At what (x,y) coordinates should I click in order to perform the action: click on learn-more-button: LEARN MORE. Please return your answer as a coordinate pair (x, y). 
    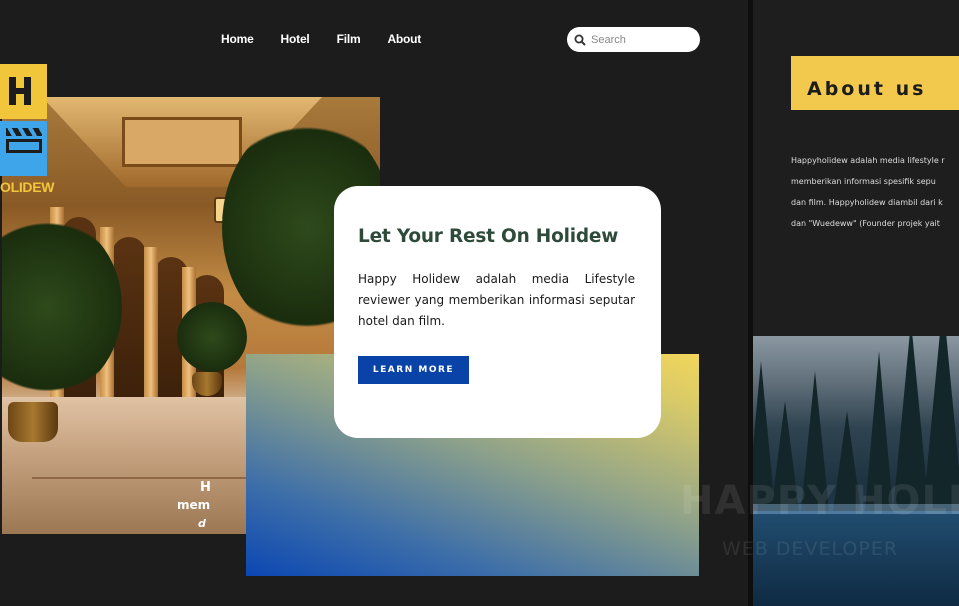
    Looking at the image, I should click on (413, 370).